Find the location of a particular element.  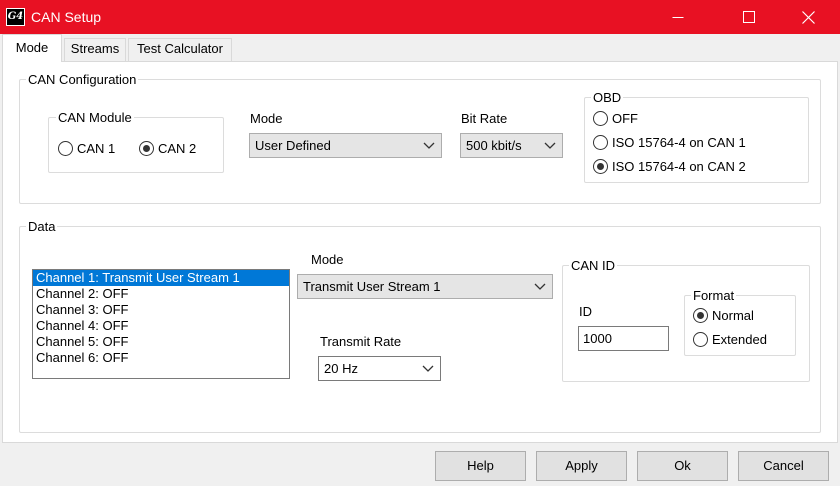

cancel-button: Cancel is located at coordinates (783, 466).